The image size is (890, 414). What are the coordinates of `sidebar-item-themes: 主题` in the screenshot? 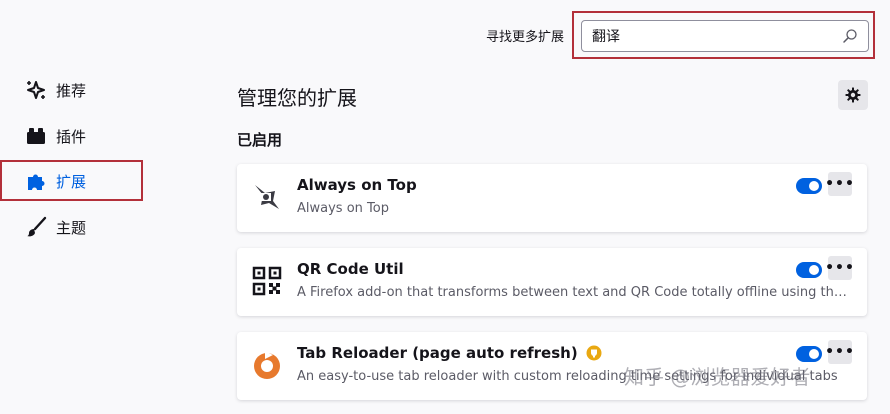 It's located at (70, 227).